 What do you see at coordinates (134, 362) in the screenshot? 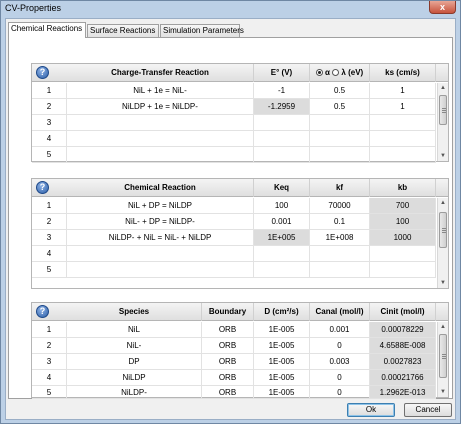
I see `species-cell: DP` at bounding box center [134, 362].